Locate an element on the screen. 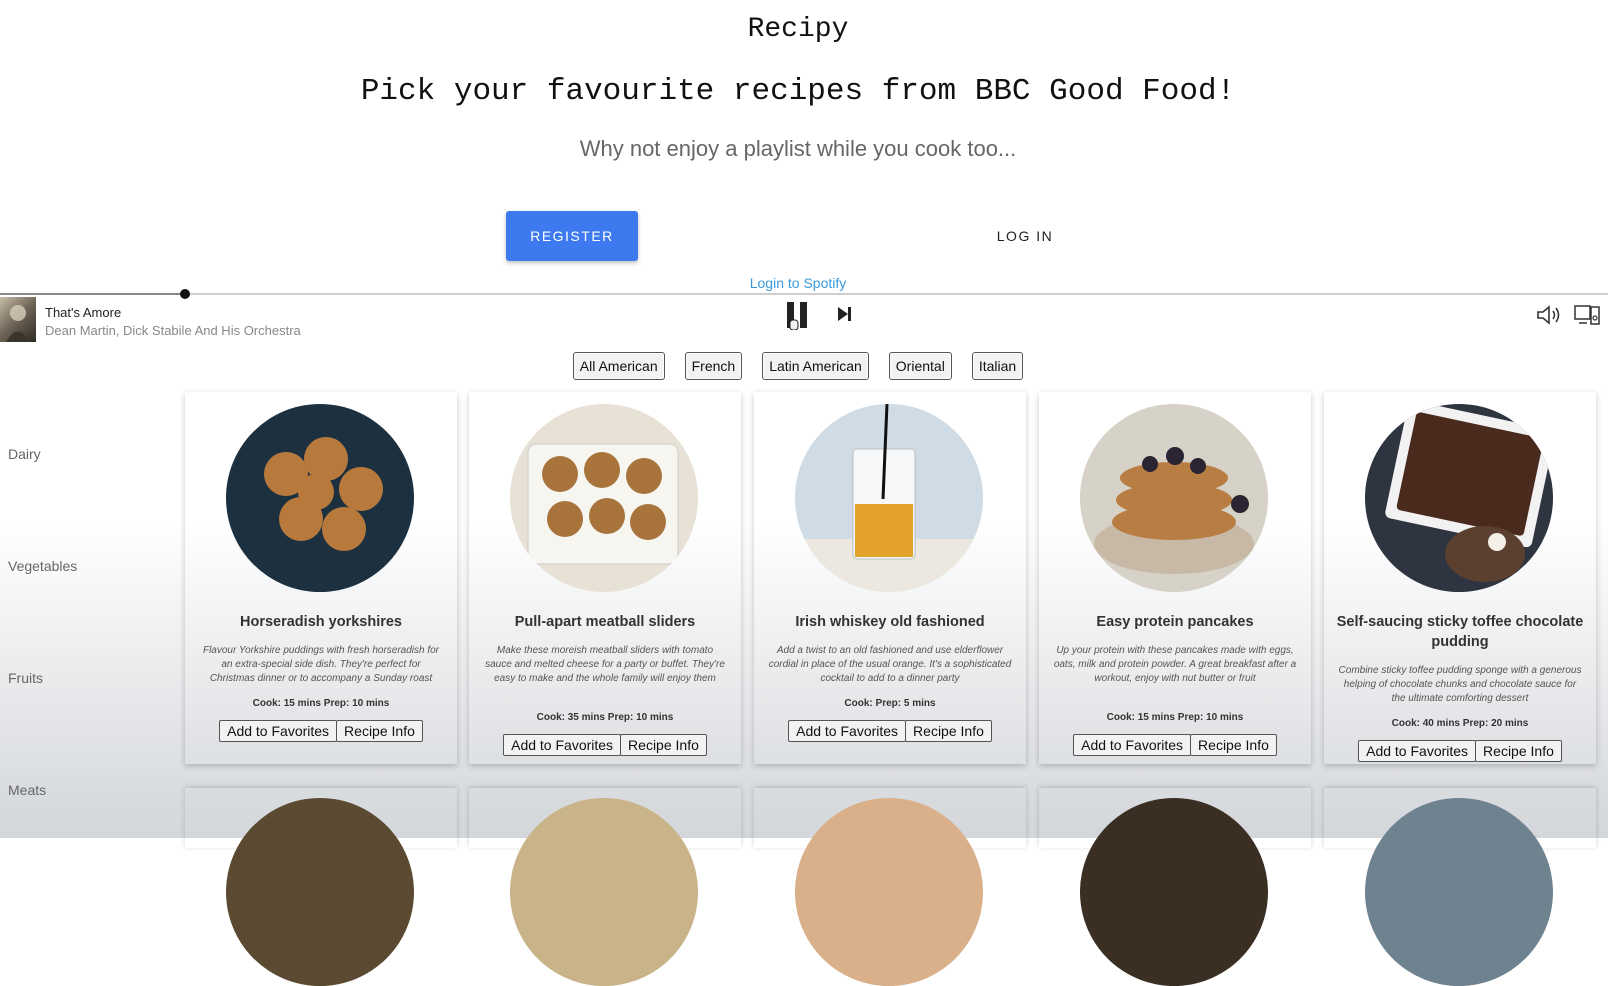 Image resolution: width=1608 pixels, height=986 pixels. recipe-title: Horseradish yorkshires is located at coordinates (321, 622).